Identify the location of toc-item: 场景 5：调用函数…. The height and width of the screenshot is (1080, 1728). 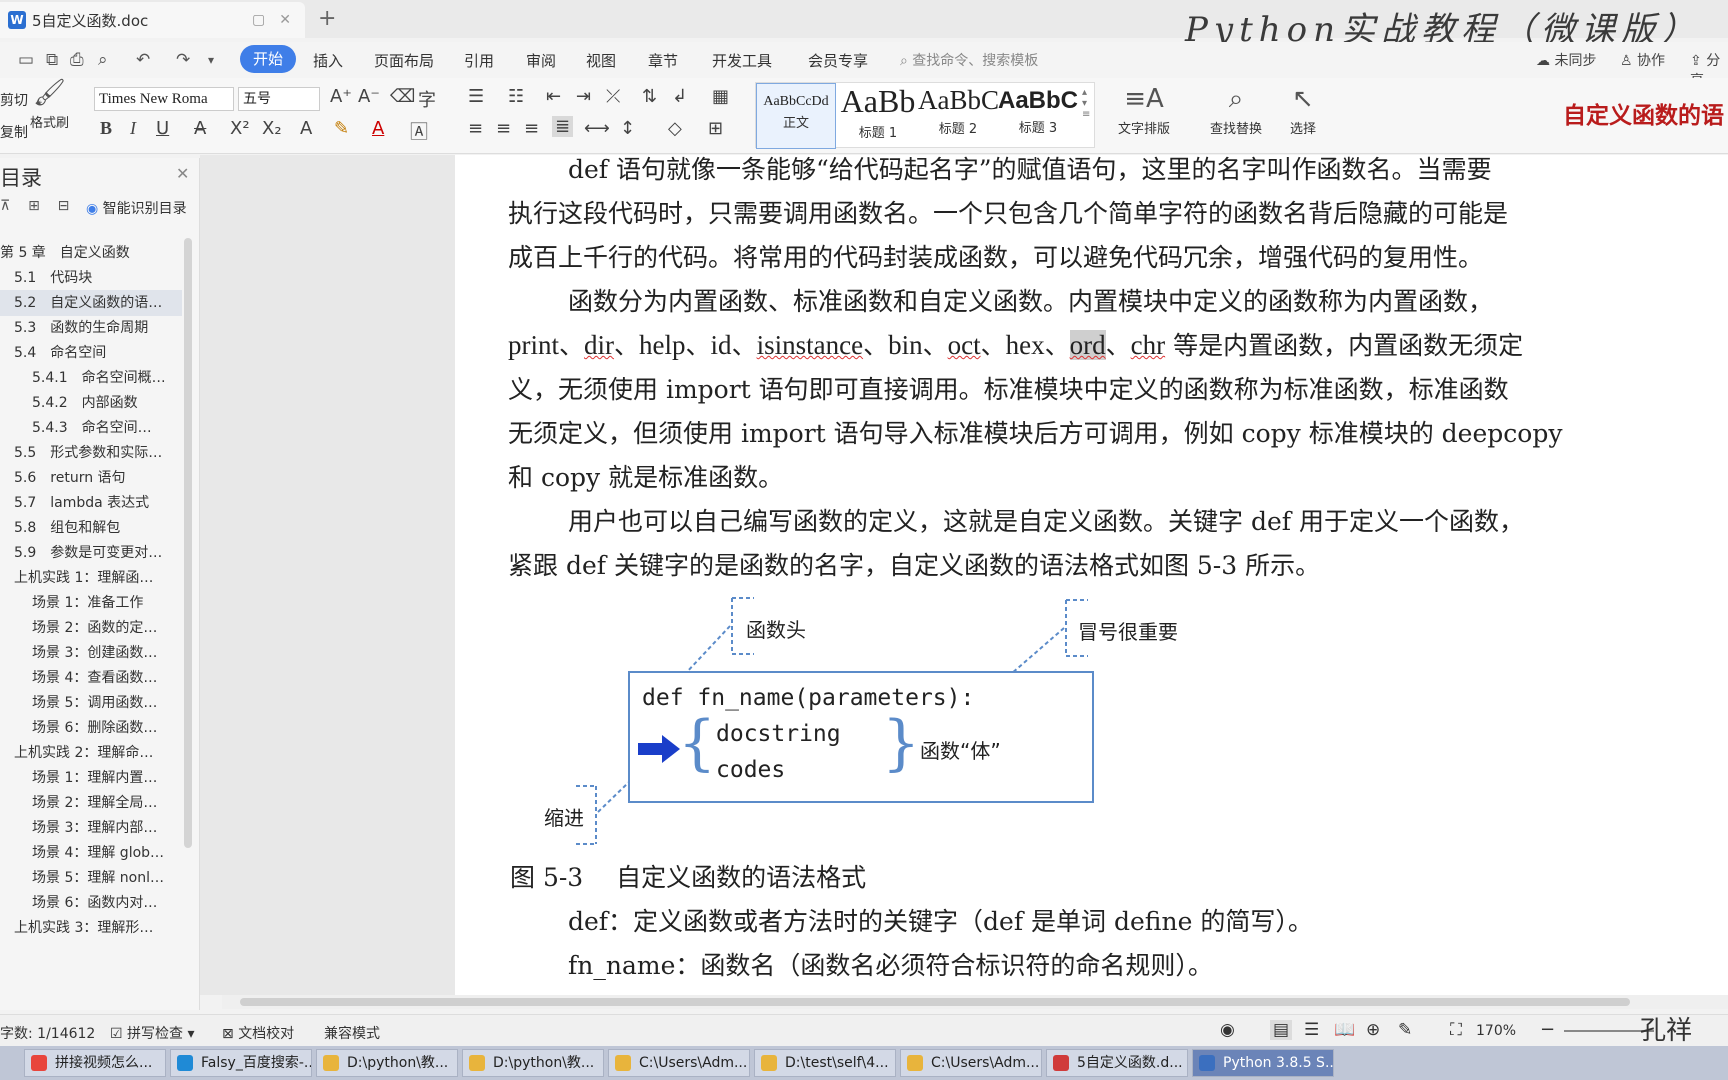
(91, 703).